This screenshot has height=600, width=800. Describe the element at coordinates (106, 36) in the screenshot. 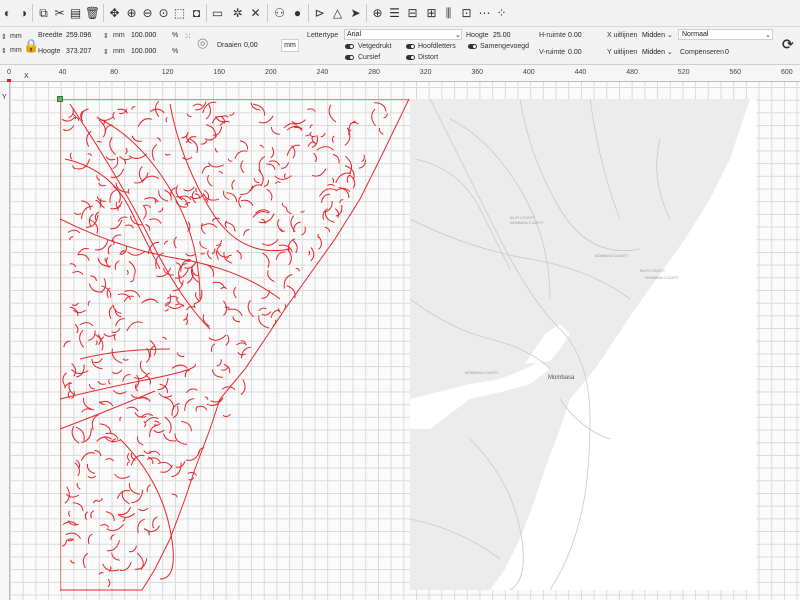

I see `scale-w-spin-icon: ⇕` at that location.